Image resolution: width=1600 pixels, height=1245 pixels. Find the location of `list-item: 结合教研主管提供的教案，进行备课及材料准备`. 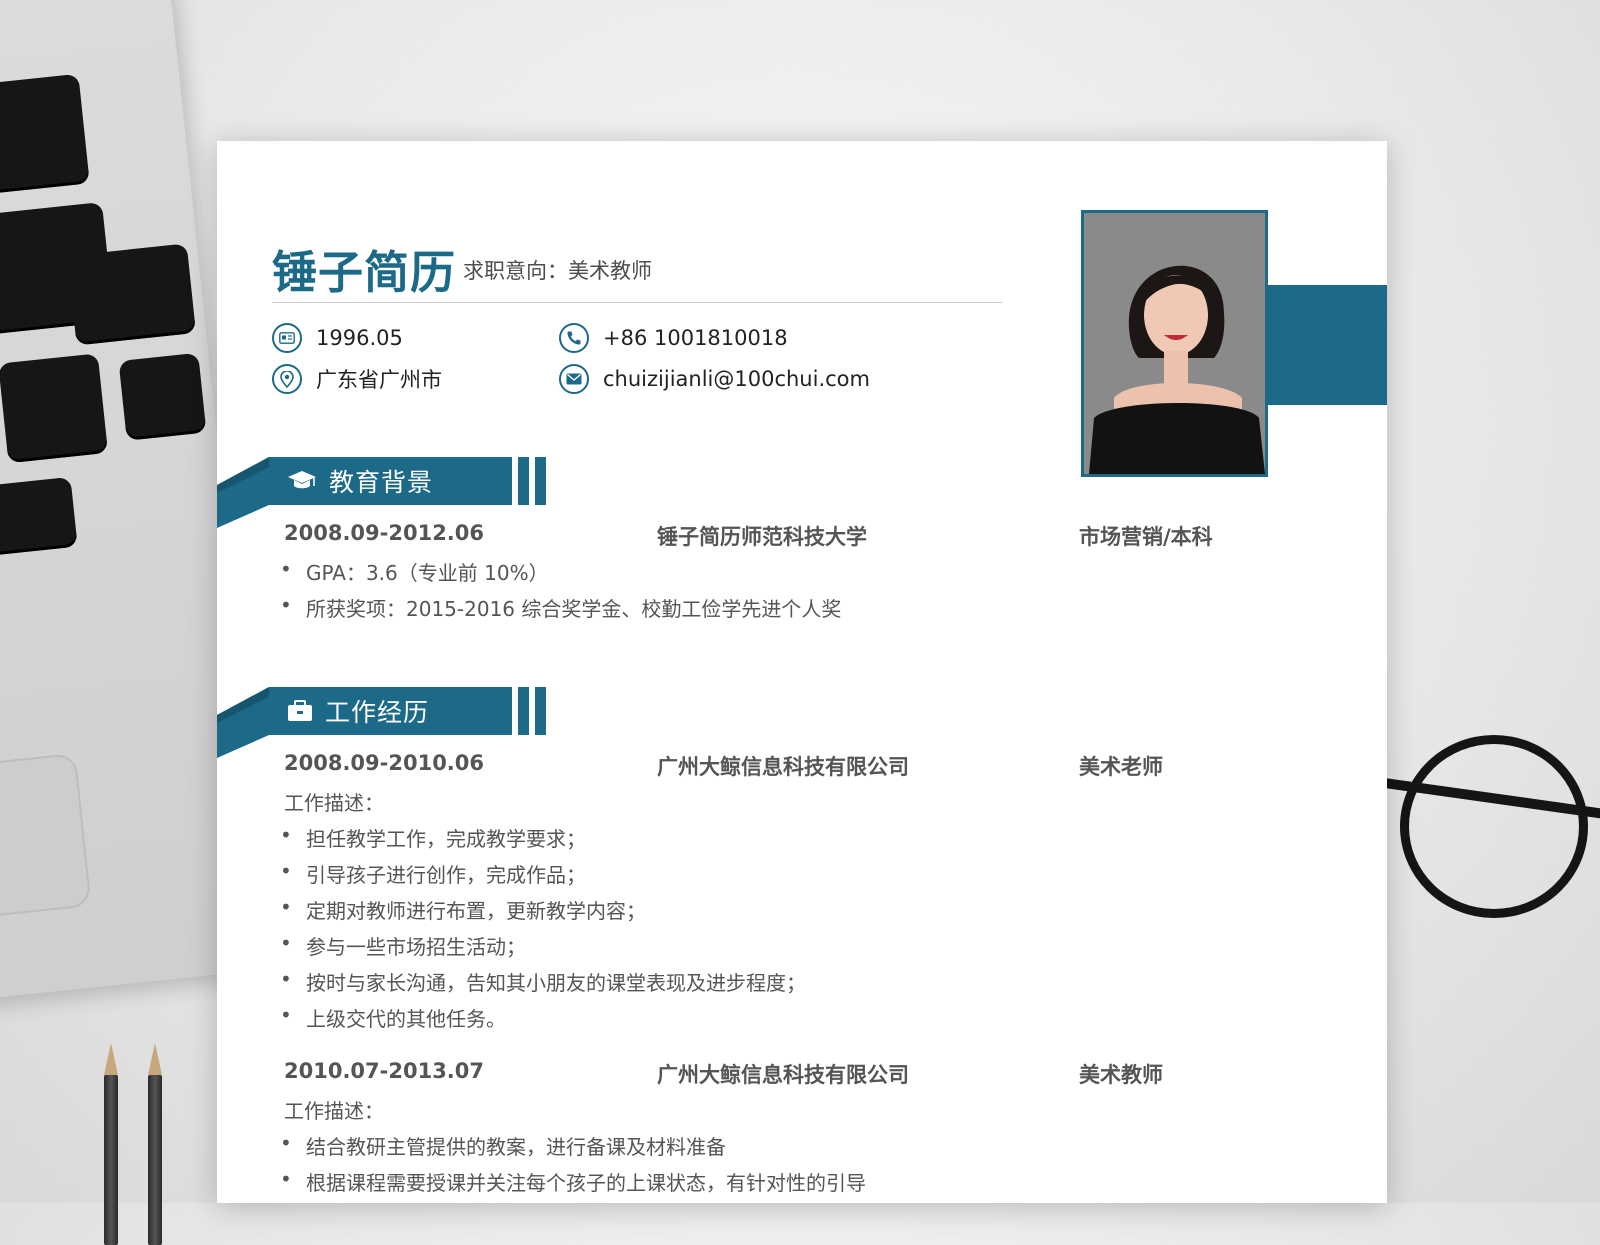

list-item: 结合教研主管提供的教案，进行备课及材料准备 is located at coordinates (503, 1145).